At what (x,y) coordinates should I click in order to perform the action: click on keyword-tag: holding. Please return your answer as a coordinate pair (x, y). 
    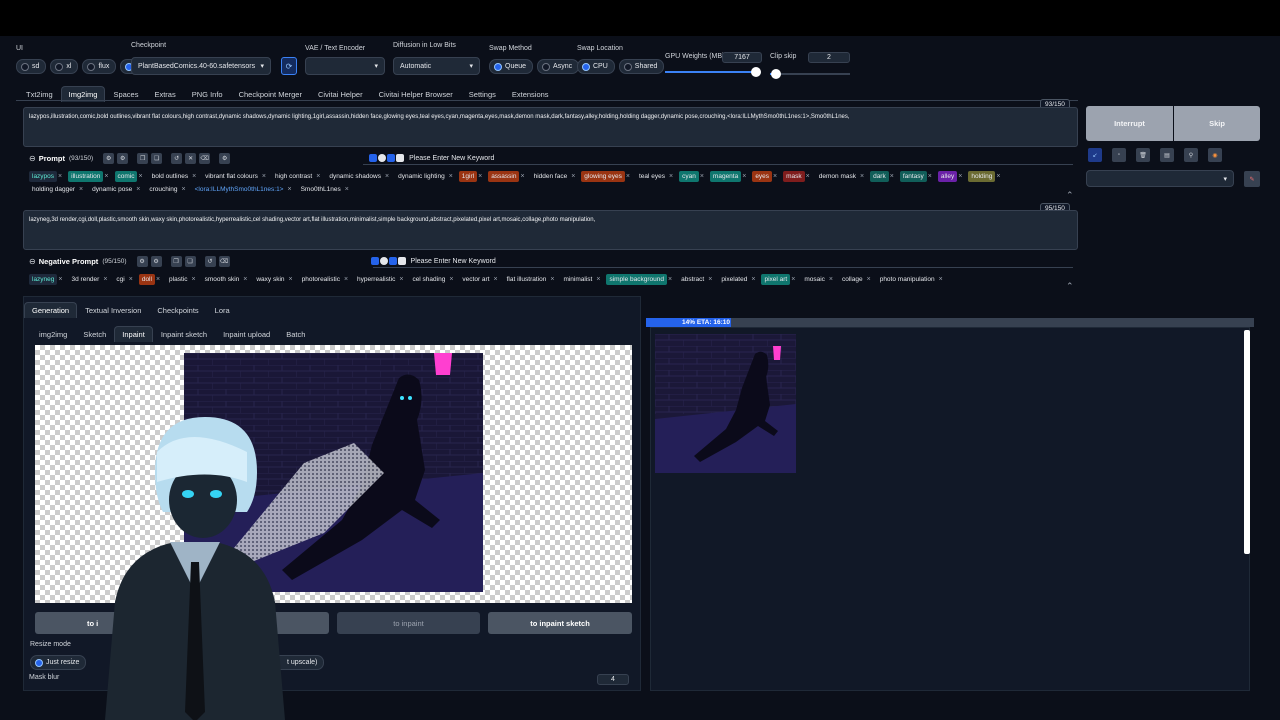
    Looking at the image, I should click on (982, 176).